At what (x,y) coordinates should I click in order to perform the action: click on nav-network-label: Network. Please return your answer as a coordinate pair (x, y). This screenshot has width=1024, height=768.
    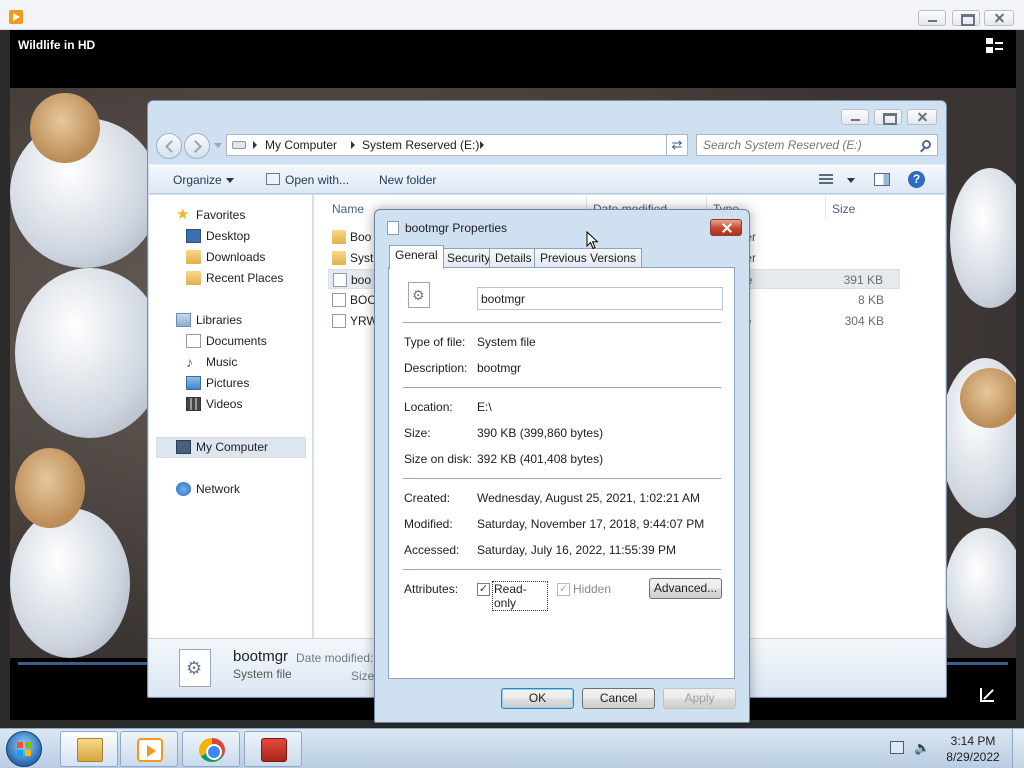
    Looking at the image, I should click on (218, 489).